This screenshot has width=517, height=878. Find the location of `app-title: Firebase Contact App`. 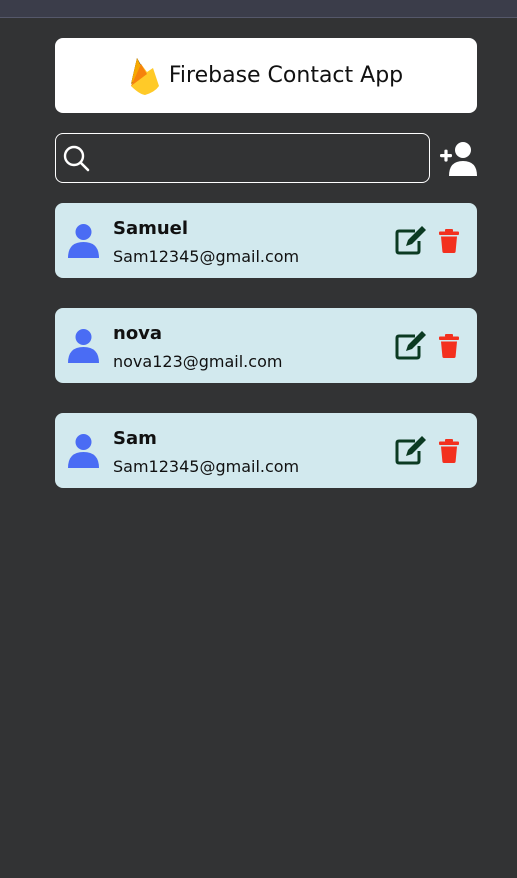

app-title: Firebase Contact App is located at coordinates (286, 75).